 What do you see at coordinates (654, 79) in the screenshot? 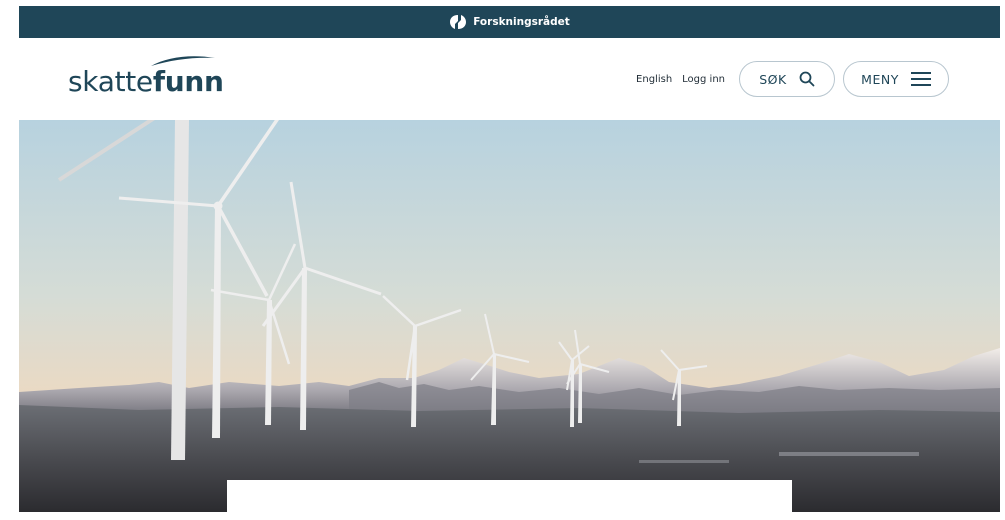
I see `english-link: English` at bounding box center [654, 79].